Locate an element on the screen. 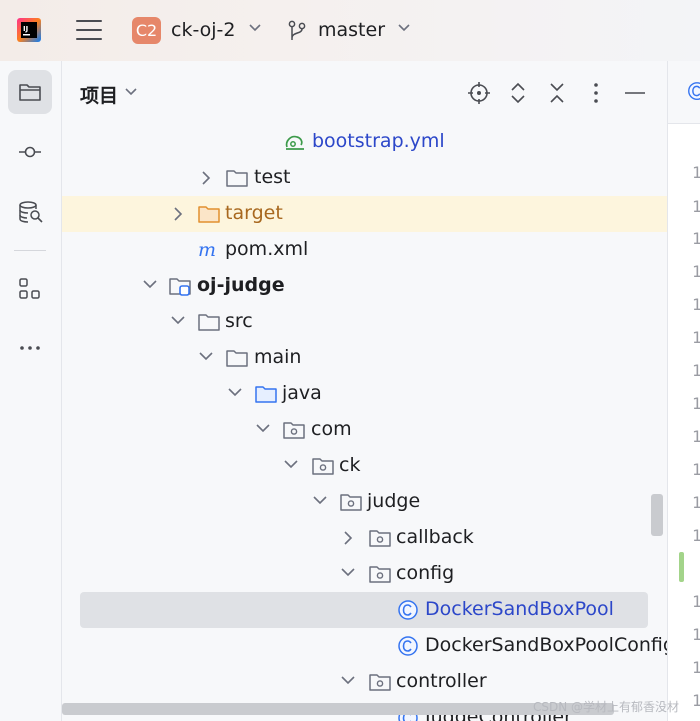 Image resolution: width=700 pixels, height=721 pixels. vcs-change-marker is located at coordinates (681, 567).